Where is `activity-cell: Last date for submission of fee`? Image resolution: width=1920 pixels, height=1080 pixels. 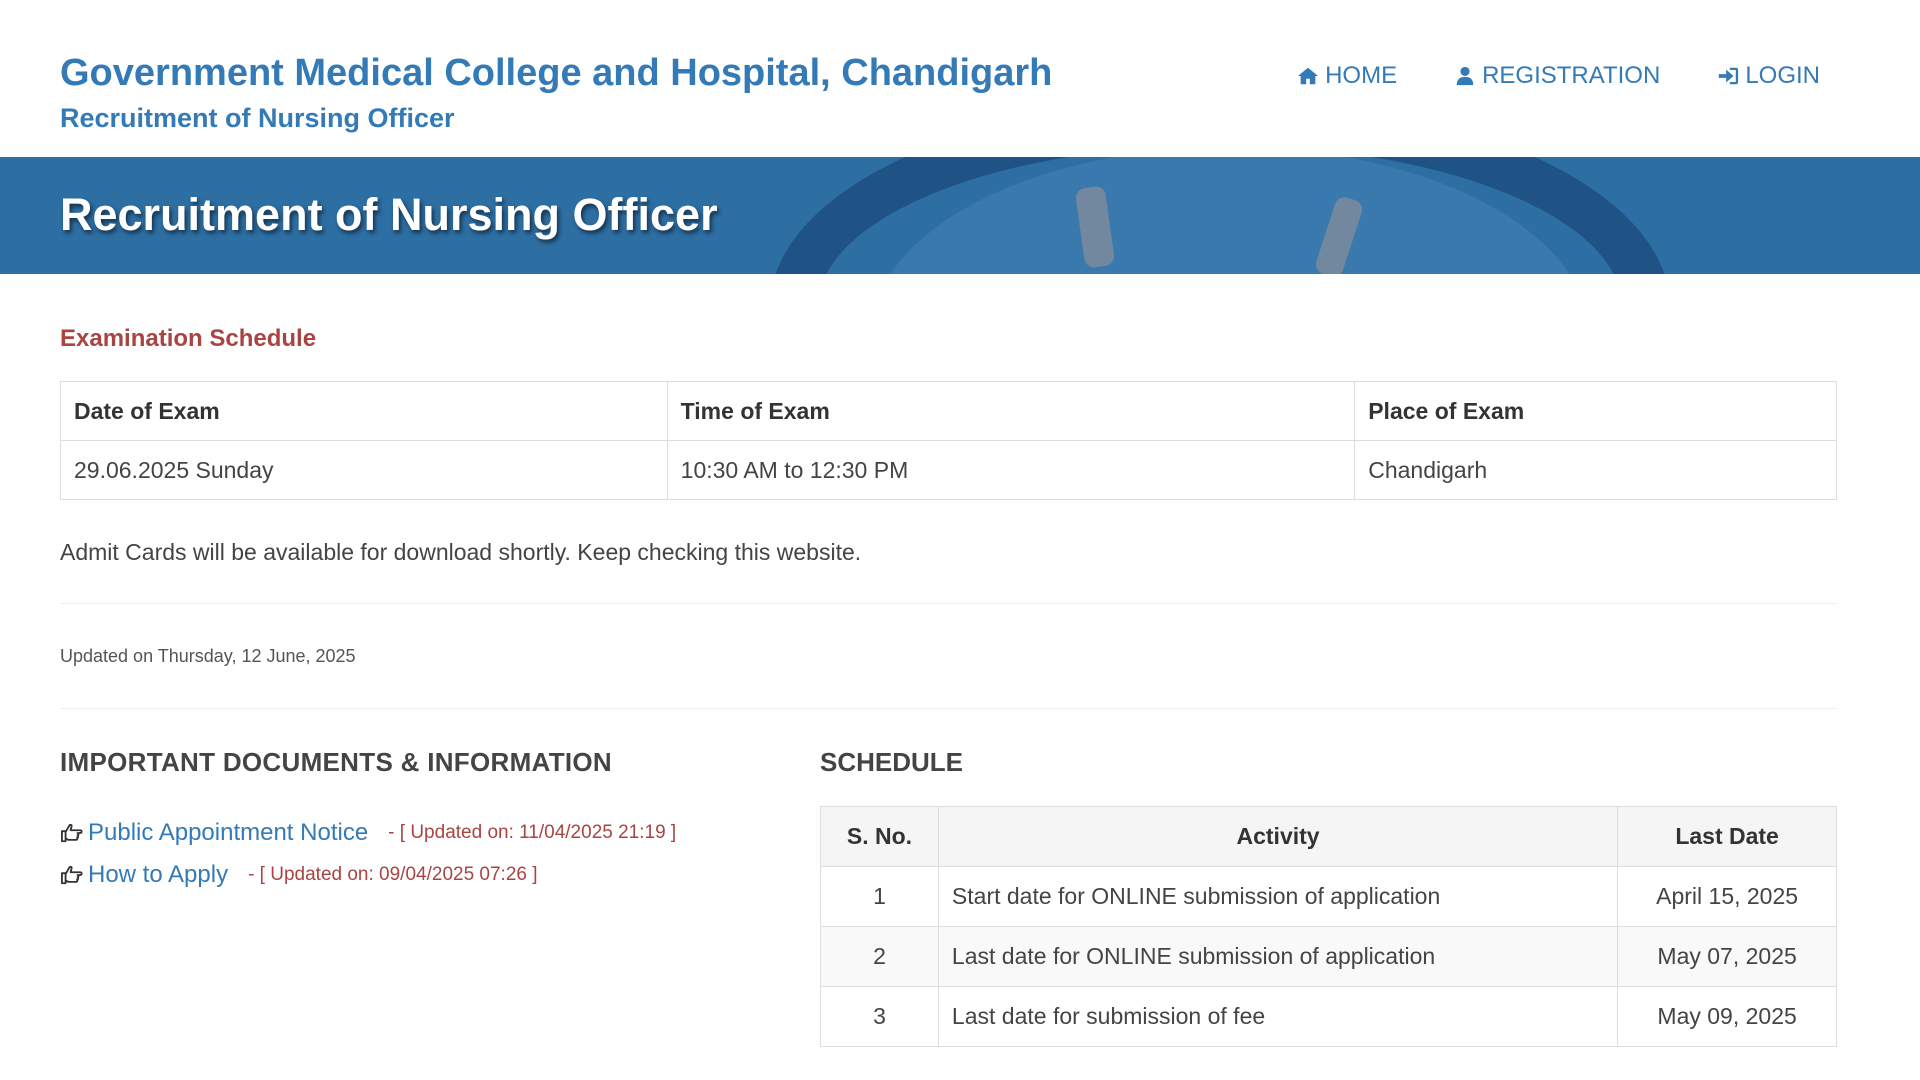
activity-cell: Last date for submission of fee is located at coordinates (1278, 1016).